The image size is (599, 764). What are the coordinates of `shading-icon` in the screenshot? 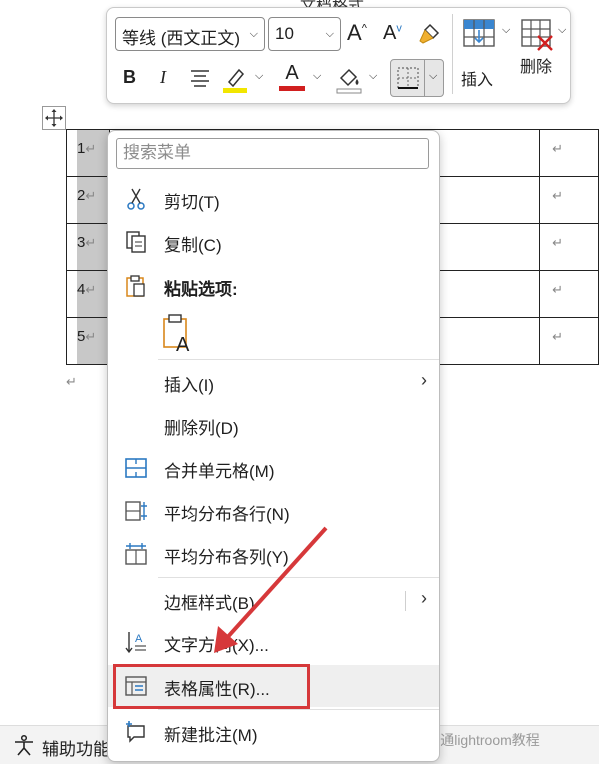 It's located at (349, 79).